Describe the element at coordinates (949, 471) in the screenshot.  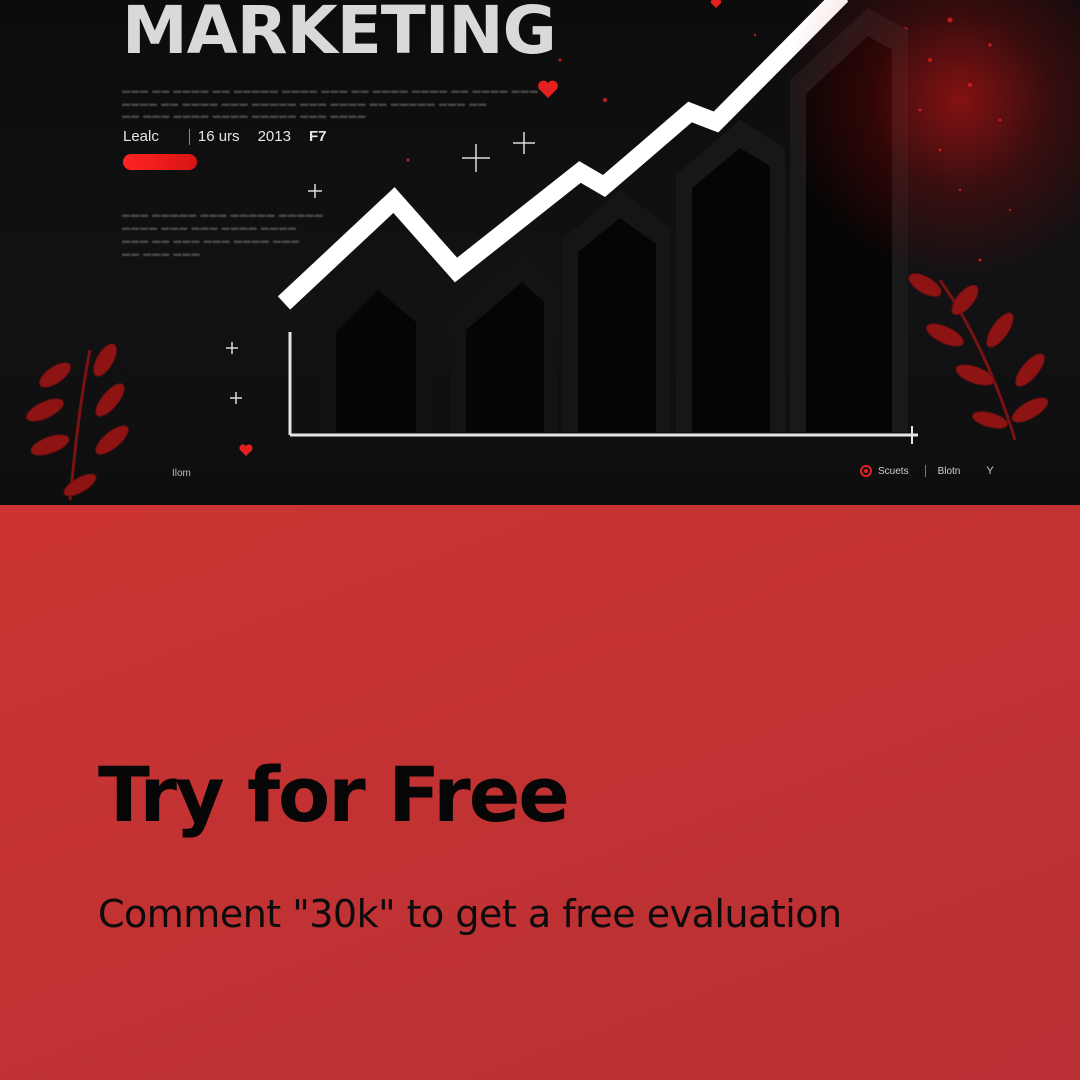
I see `footer-link-2: Blotn` at that location.